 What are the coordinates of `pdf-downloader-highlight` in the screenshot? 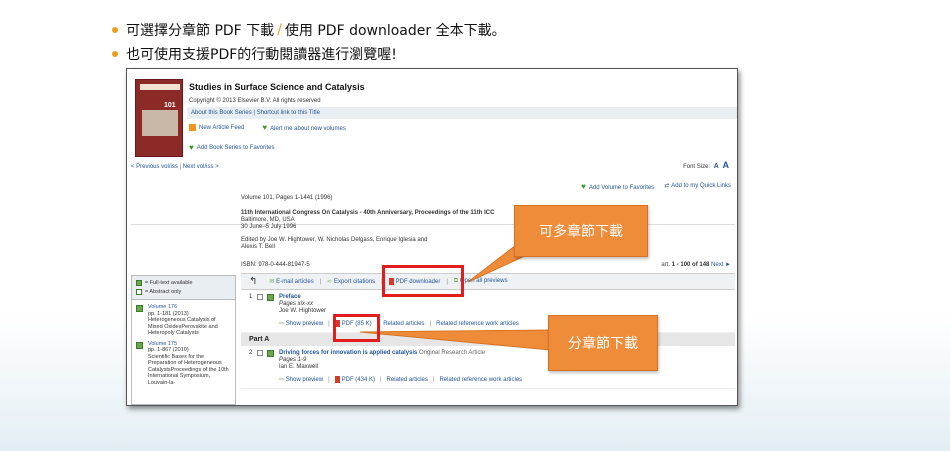 It's located at (423, 281).